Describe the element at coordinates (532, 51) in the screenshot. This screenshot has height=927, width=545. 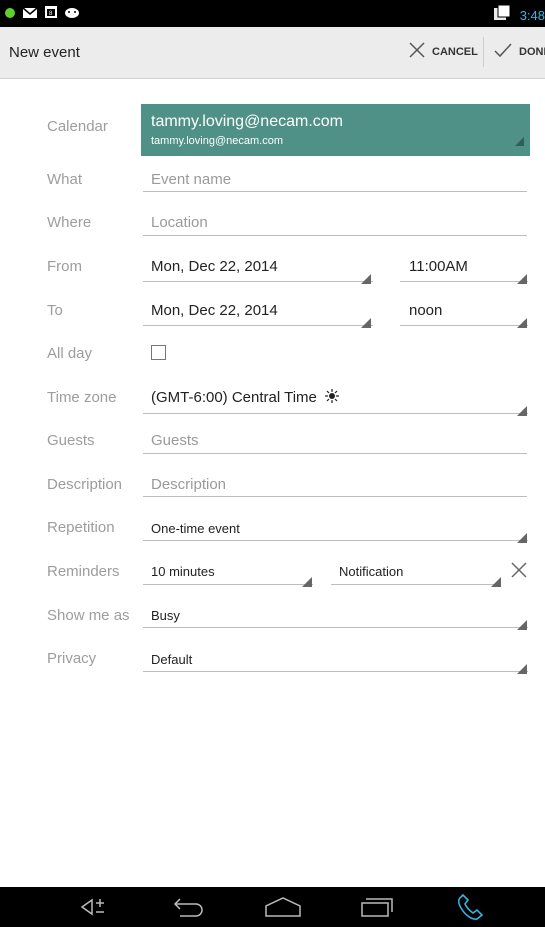
I see `done-label: DONE` at that location.